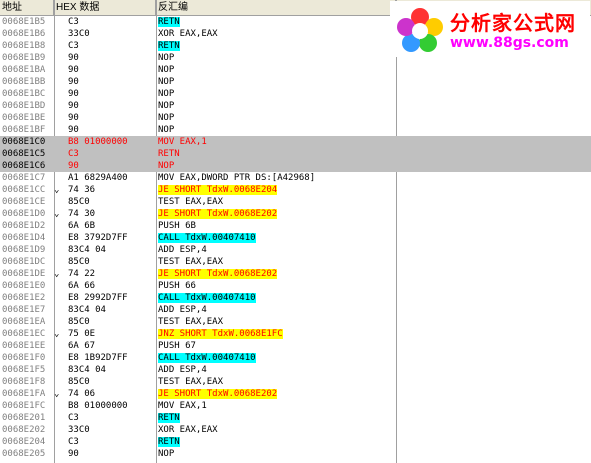 This screenshot has height=463, width=591. I want to click on row-hex: 33C0, so click(79, 34).